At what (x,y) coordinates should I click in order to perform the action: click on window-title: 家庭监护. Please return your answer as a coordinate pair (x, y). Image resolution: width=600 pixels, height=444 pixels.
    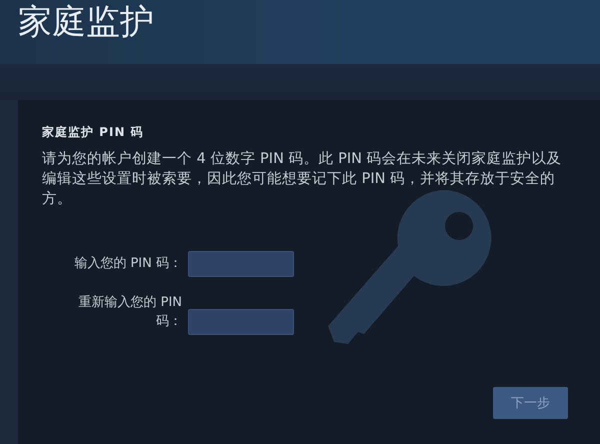
    Looking at the image, I should click on (86, 22).